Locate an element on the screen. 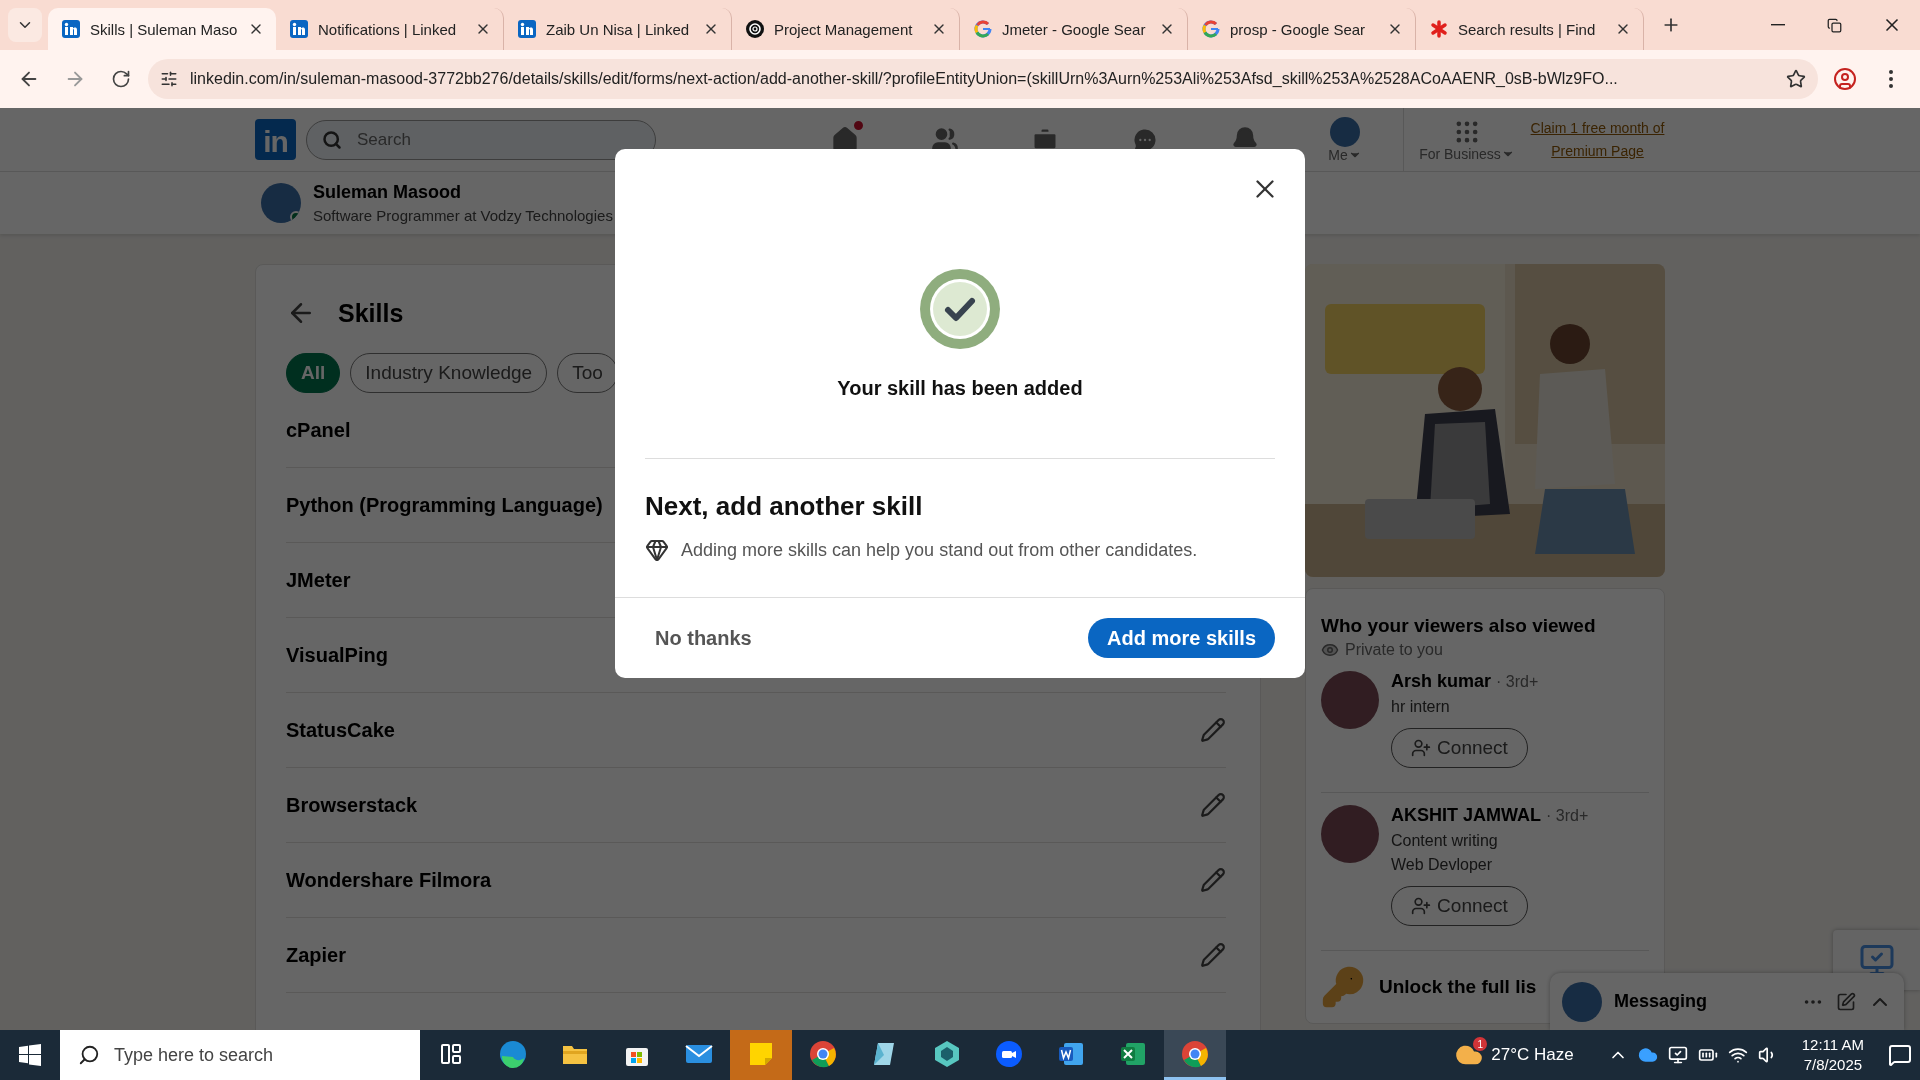  compose-icon is located at coordinates (1846, 1001).